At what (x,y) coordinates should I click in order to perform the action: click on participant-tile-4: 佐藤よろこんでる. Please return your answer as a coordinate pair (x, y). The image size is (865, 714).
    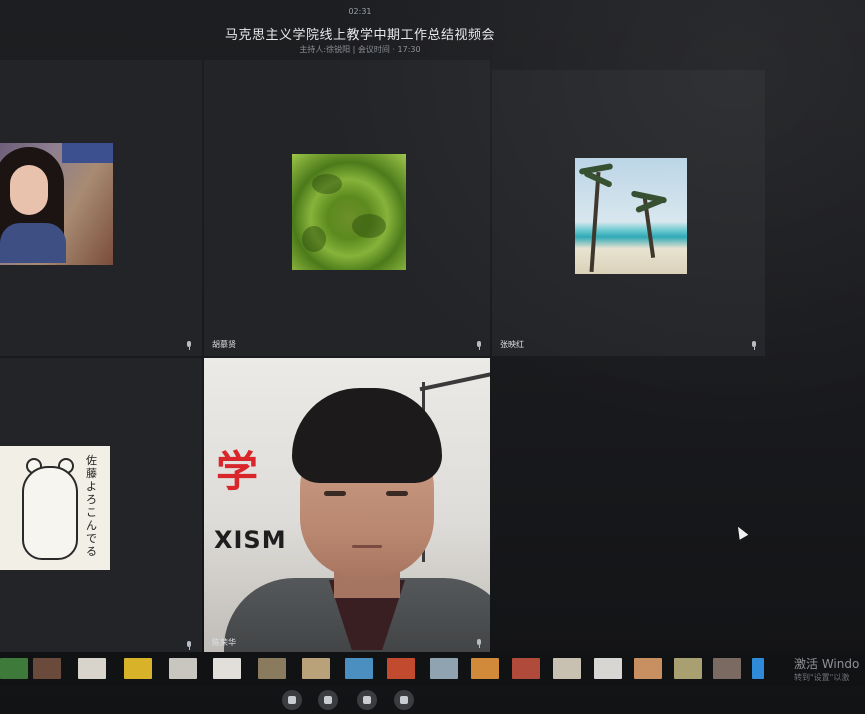
    Looking at the image, I should click on (101, 507).